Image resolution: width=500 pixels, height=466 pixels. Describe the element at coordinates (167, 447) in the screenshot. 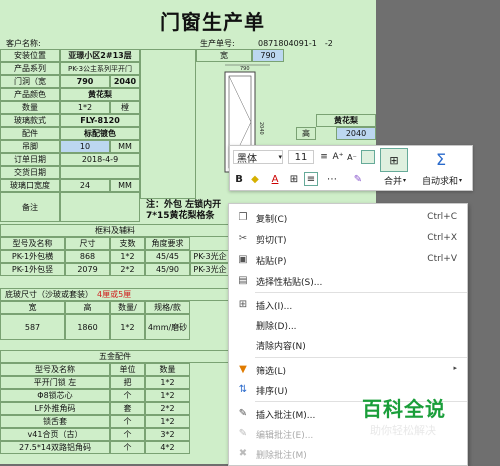

I see `table-cell: 4*2` at that location.